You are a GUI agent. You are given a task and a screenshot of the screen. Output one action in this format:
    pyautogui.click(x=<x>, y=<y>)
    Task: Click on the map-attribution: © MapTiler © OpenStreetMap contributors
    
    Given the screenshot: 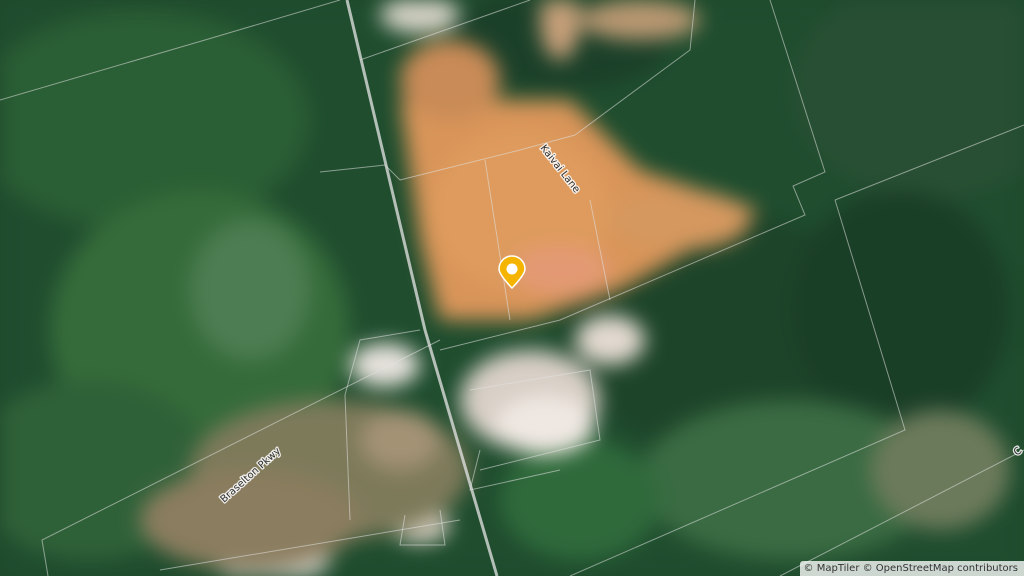 What is the action you would take?
    pyautogui.click(x=911, y=568)
    